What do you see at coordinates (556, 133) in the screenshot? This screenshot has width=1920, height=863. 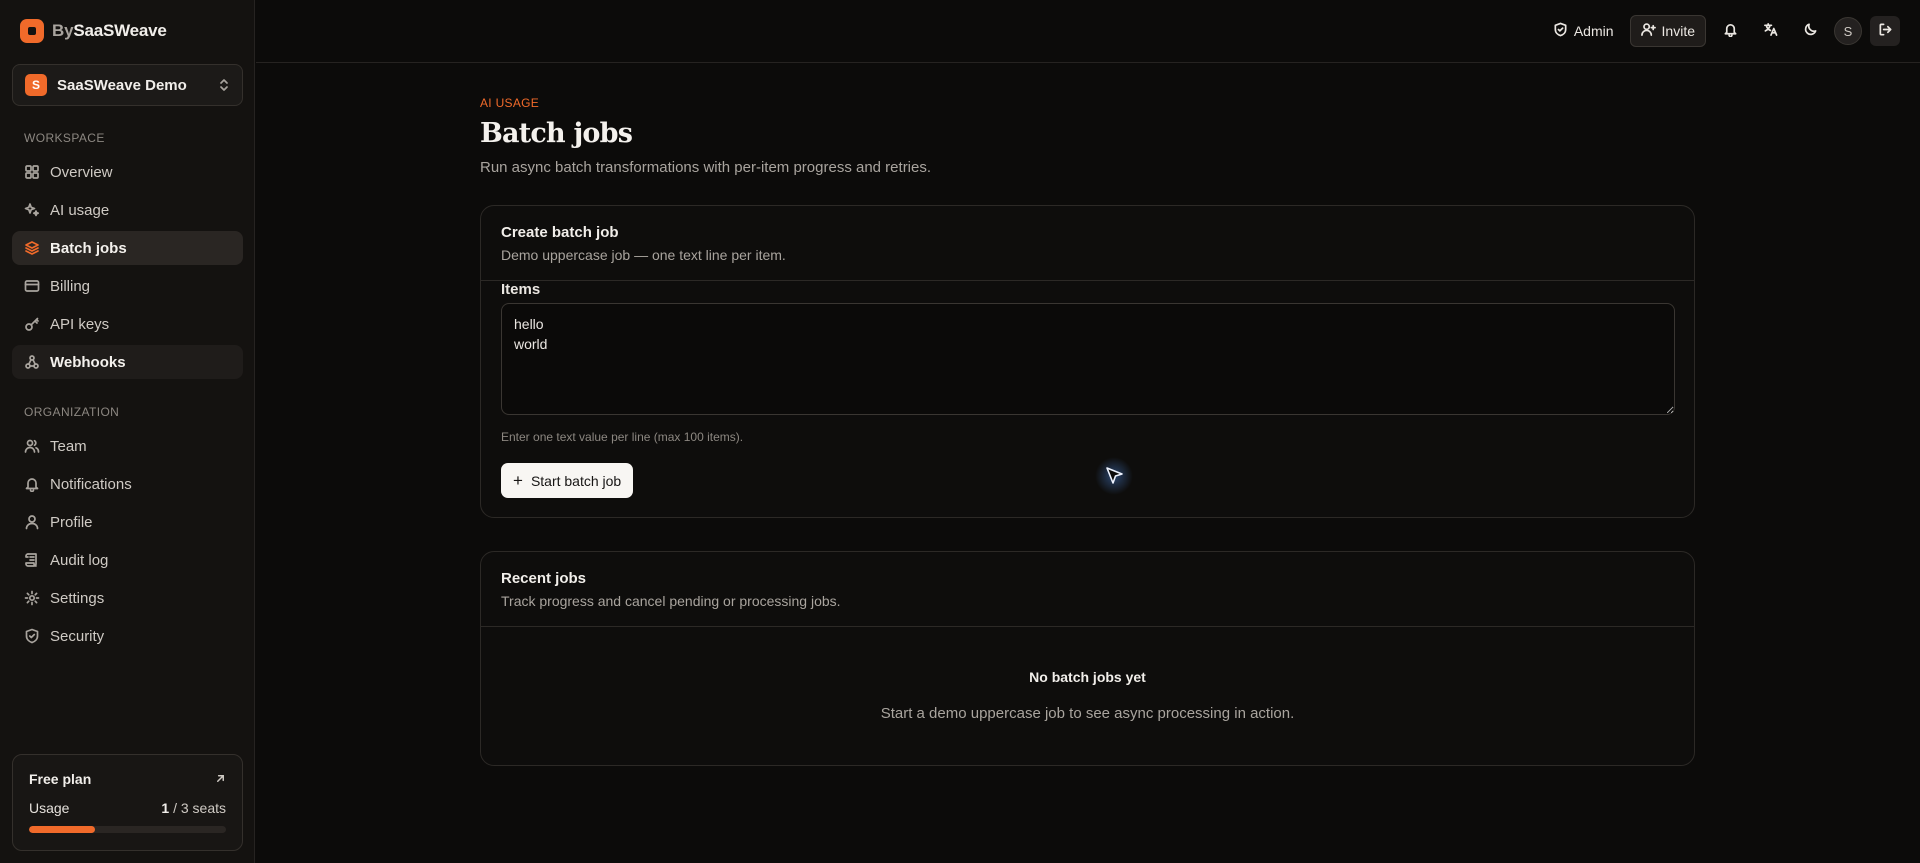 I see `page-title: Batch jobs` at bounding box center [556, 133].